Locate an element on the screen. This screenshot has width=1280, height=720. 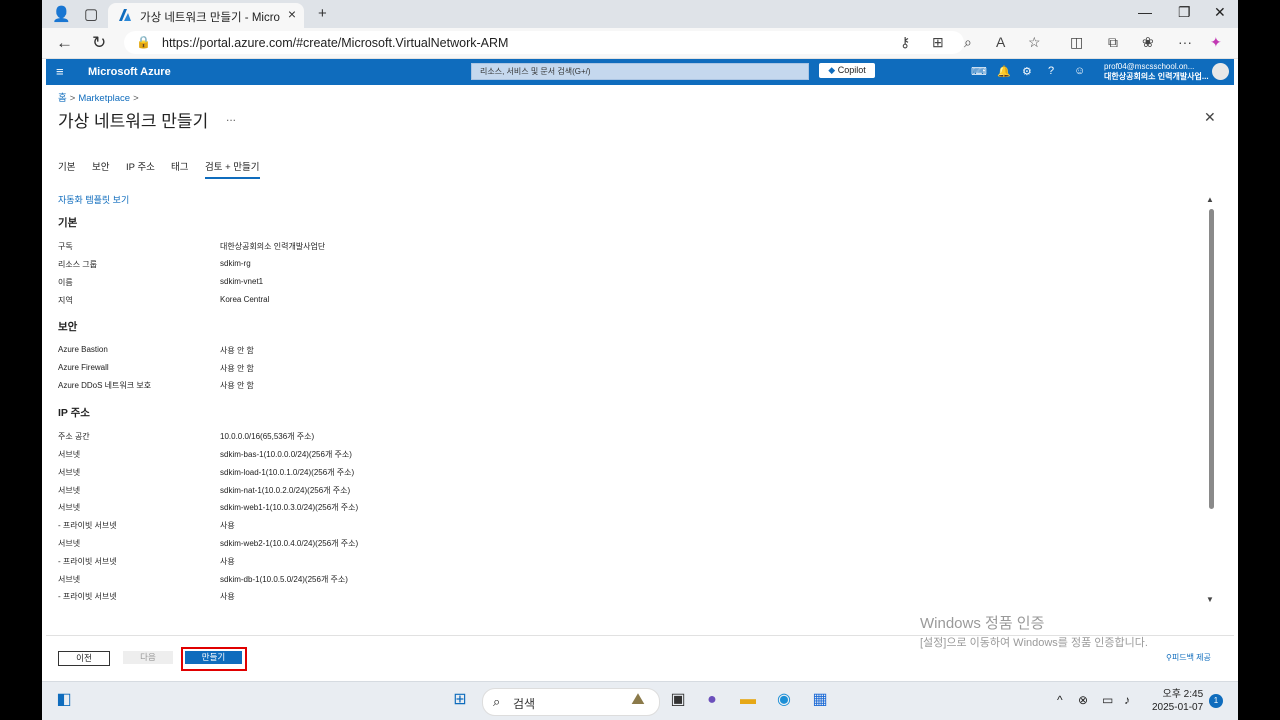
breadcrumb-home: 홈 is located at coordinates (62, 98).